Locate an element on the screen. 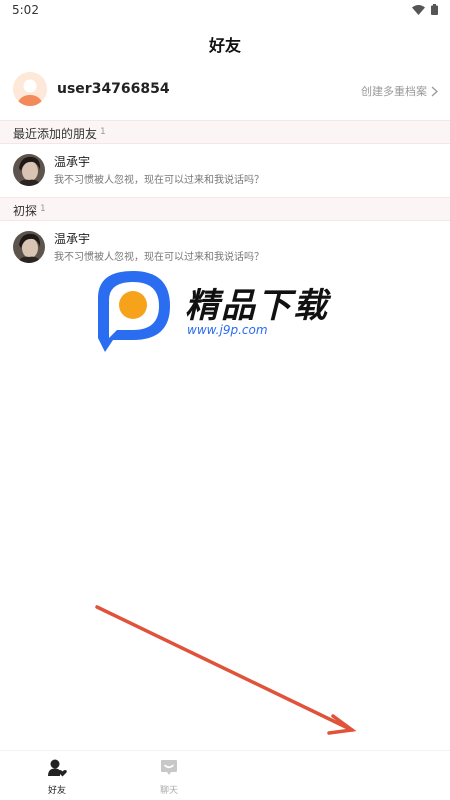 The width and height of the screenshot is (450, 800). create-profile-label: 创建多重档案 is located at coordinates (394, 91).